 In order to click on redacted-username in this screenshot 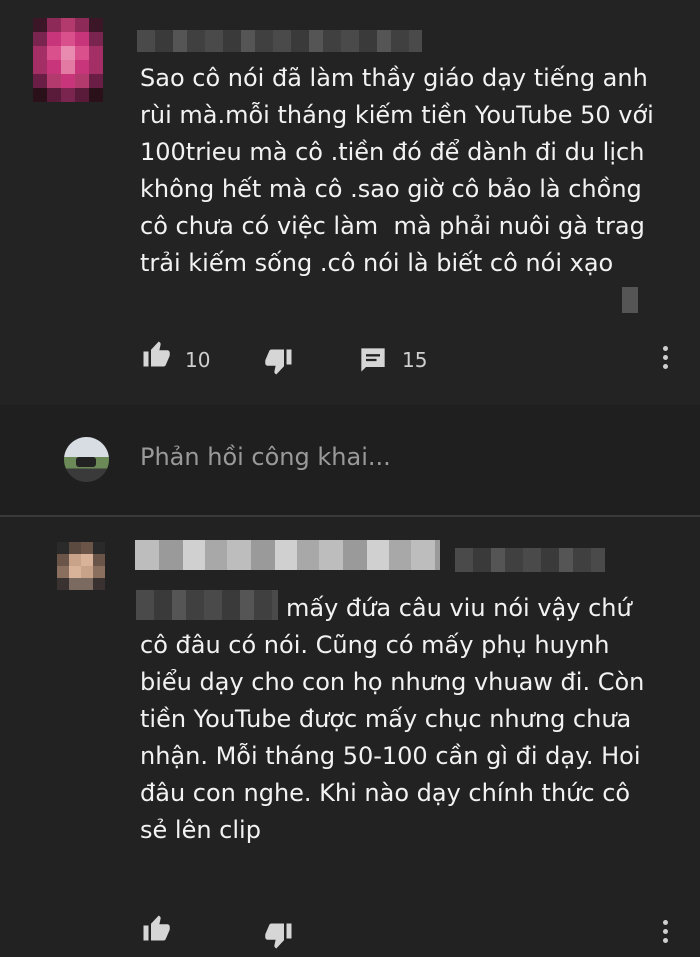, I will do `click(279, 41)`.